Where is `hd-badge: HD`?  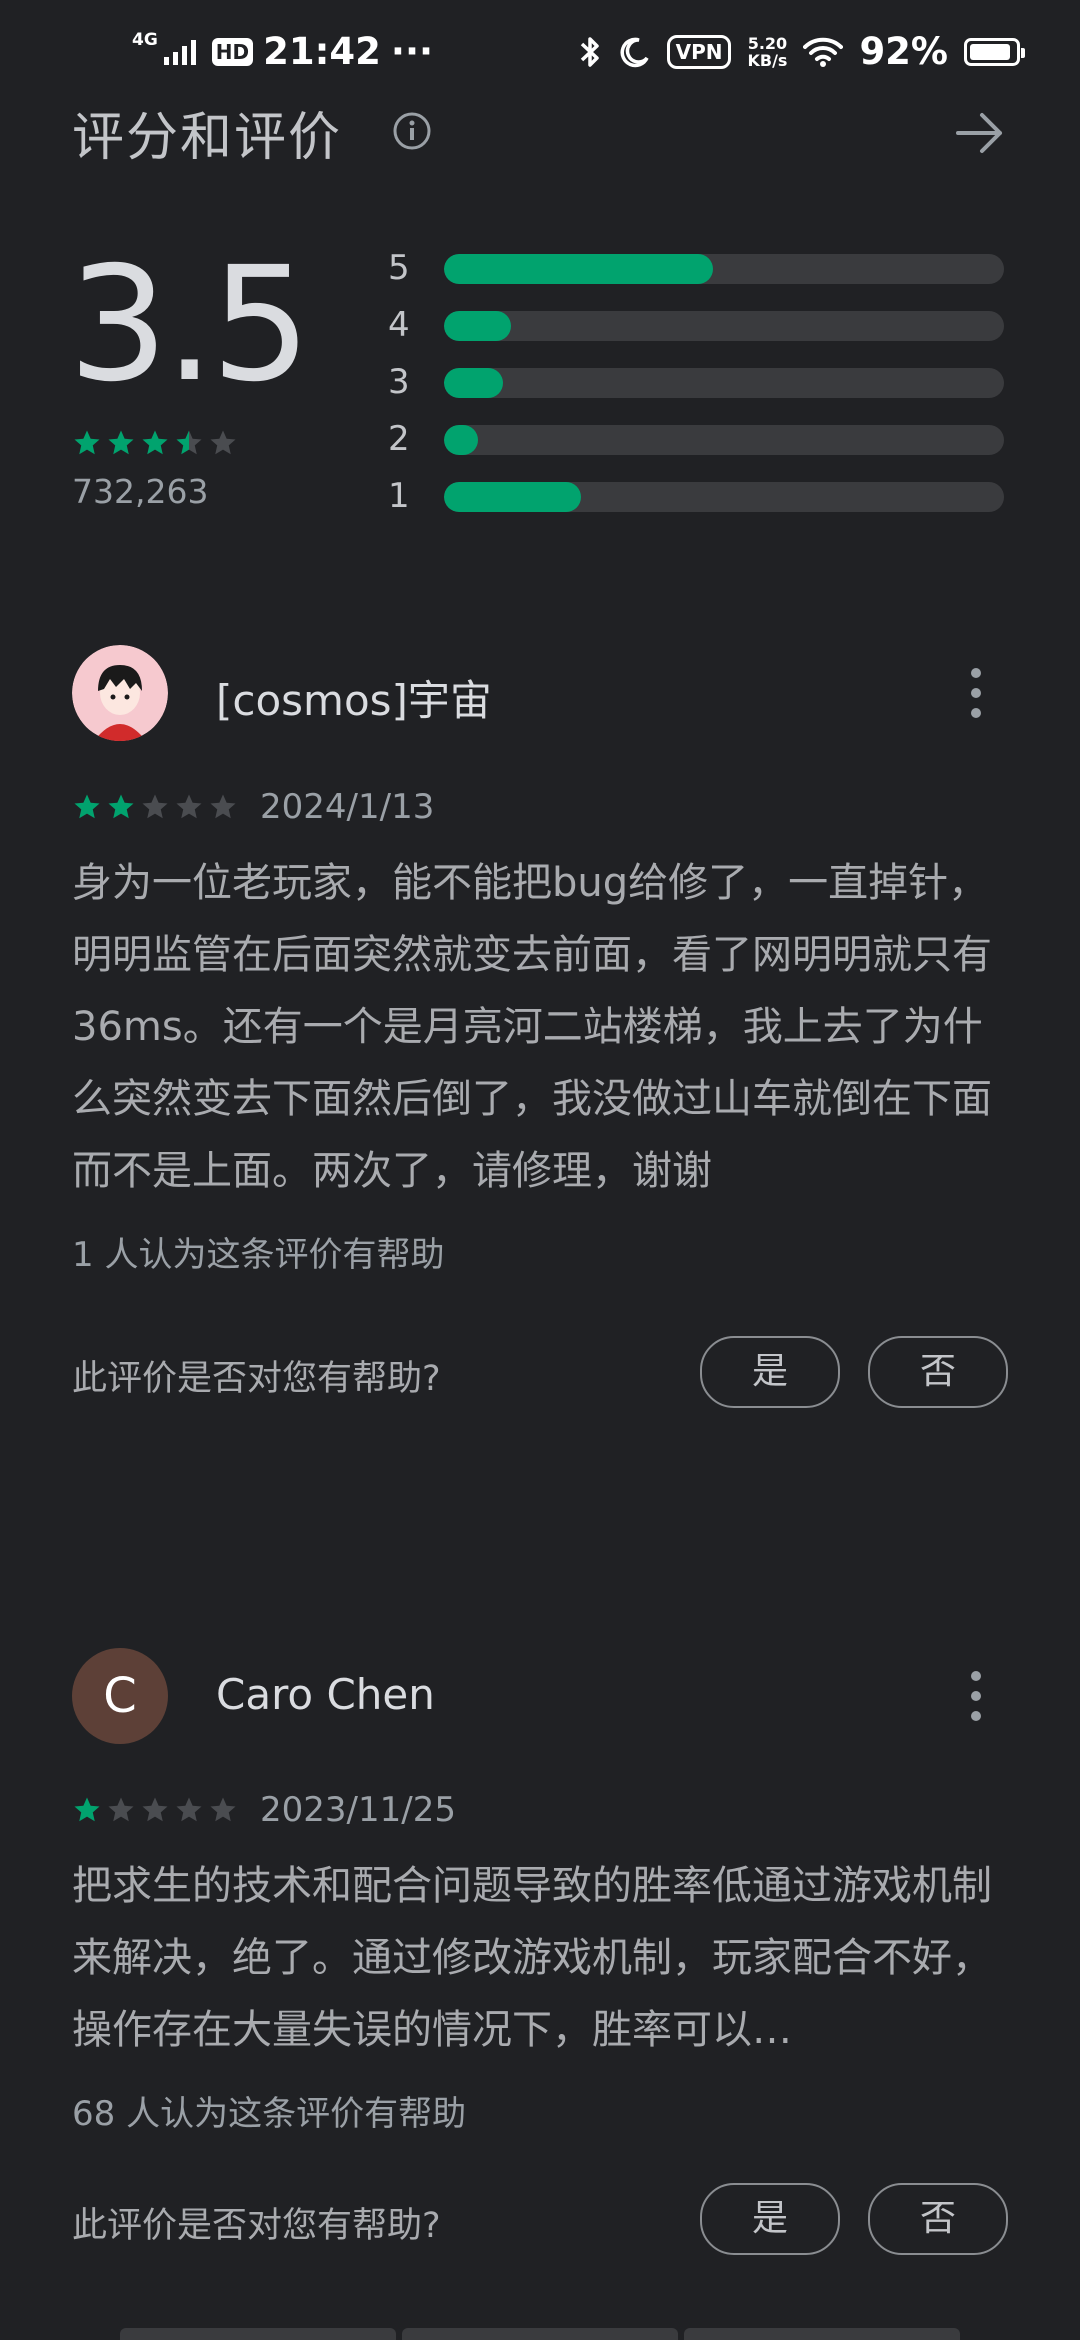
hd-badge: HD is located at coordinates (232, 51).